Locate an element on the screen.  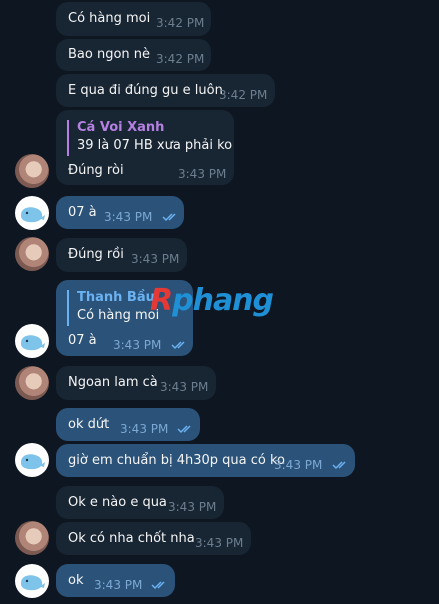
message-text: Ngoan lam cà is located at coordinates (113, 382).